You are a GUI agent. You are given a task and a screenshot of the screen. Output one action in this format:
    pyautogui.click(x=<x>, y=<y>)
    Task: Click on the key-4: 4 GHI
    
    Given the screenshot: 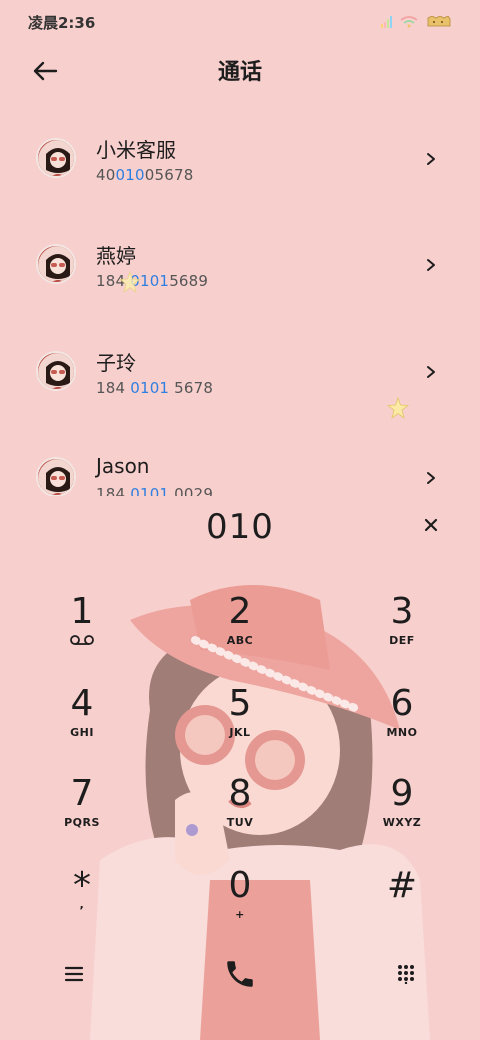 What is the action you would take?
    pyautogui.click(x=82, y=722)
    